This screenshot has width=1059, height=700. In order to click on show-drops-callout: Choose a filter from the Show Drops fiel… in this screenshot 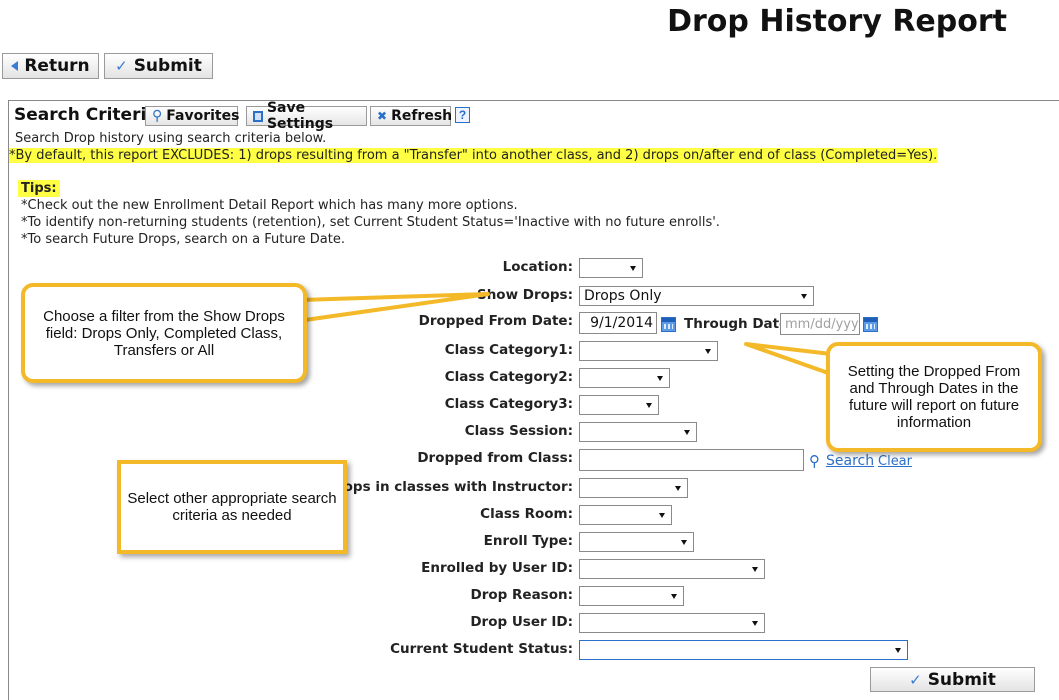, I will do `click(164, 333)`.